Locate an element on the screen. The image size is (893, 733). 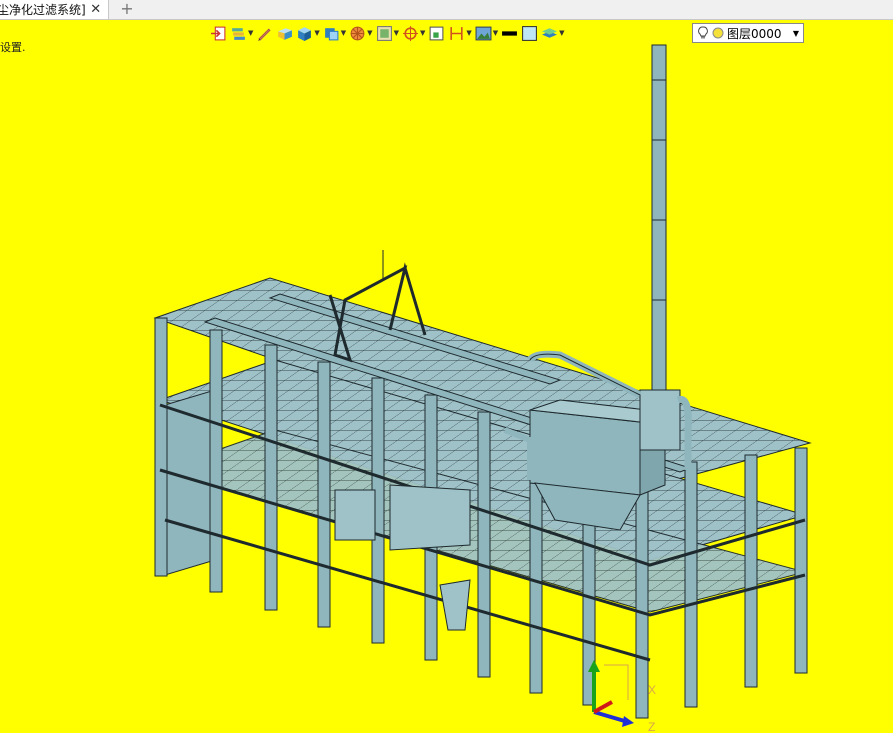
floating-toolbar: ▼ ▼ ▼ ▼ ▼ ▼ ▼ ▼ ▼ is located at coordinates (389, 33).